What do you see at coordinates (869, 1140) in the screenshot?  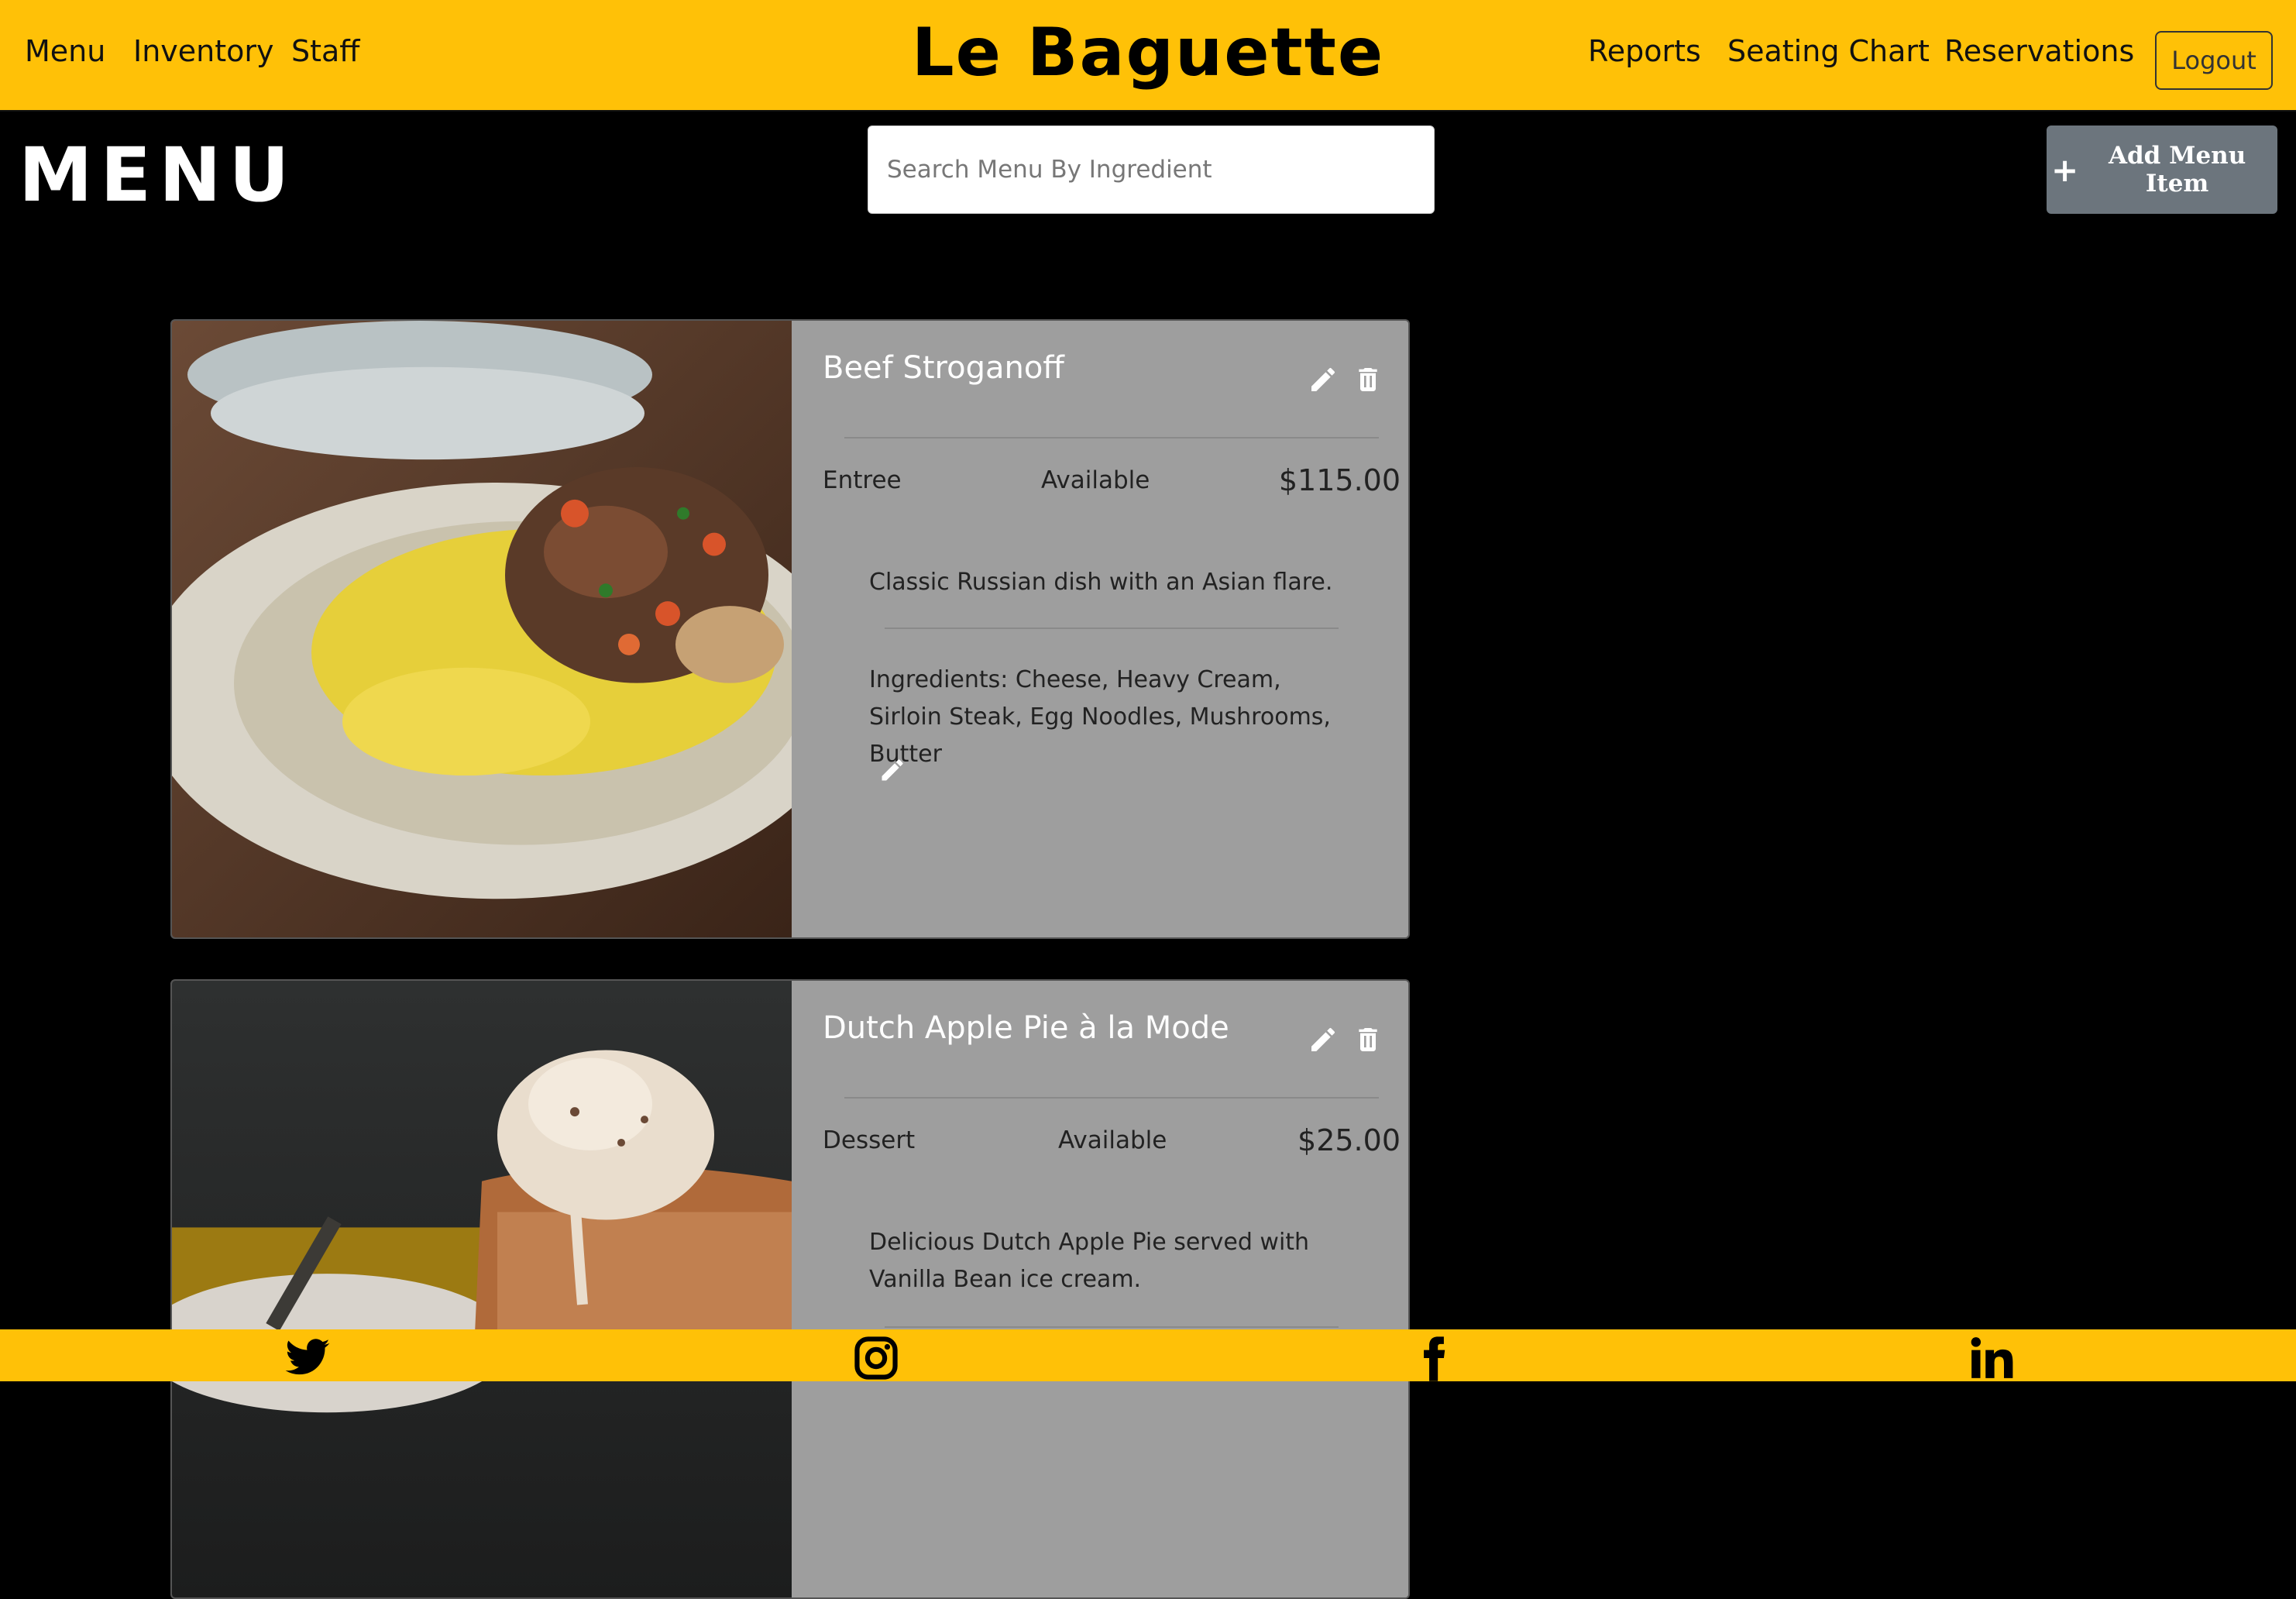 I see `item-category: Dessert` at bounding box center [869, 1140].